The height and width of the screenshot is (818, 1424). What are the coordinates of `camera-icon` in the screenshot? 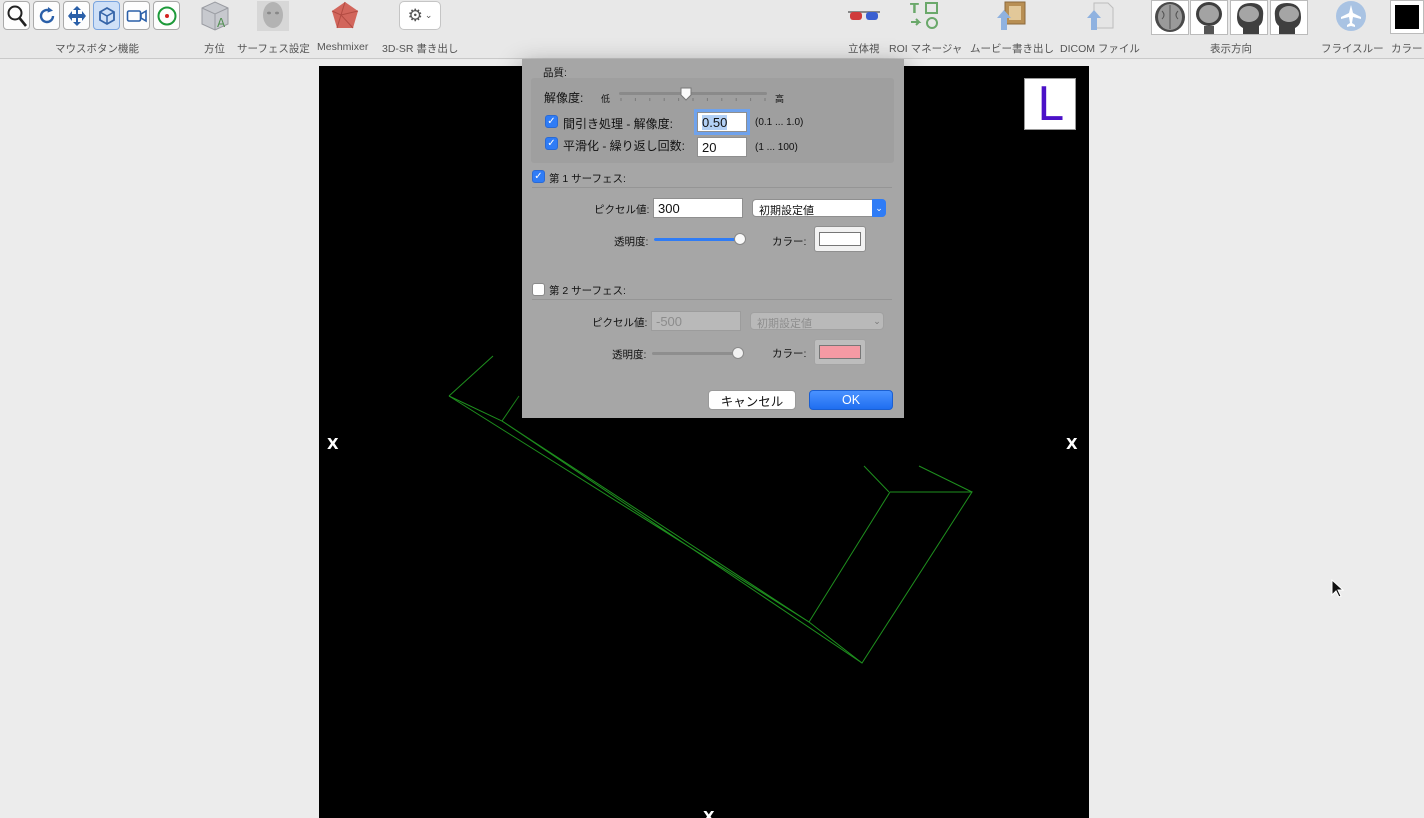 It's located at (136, 15).